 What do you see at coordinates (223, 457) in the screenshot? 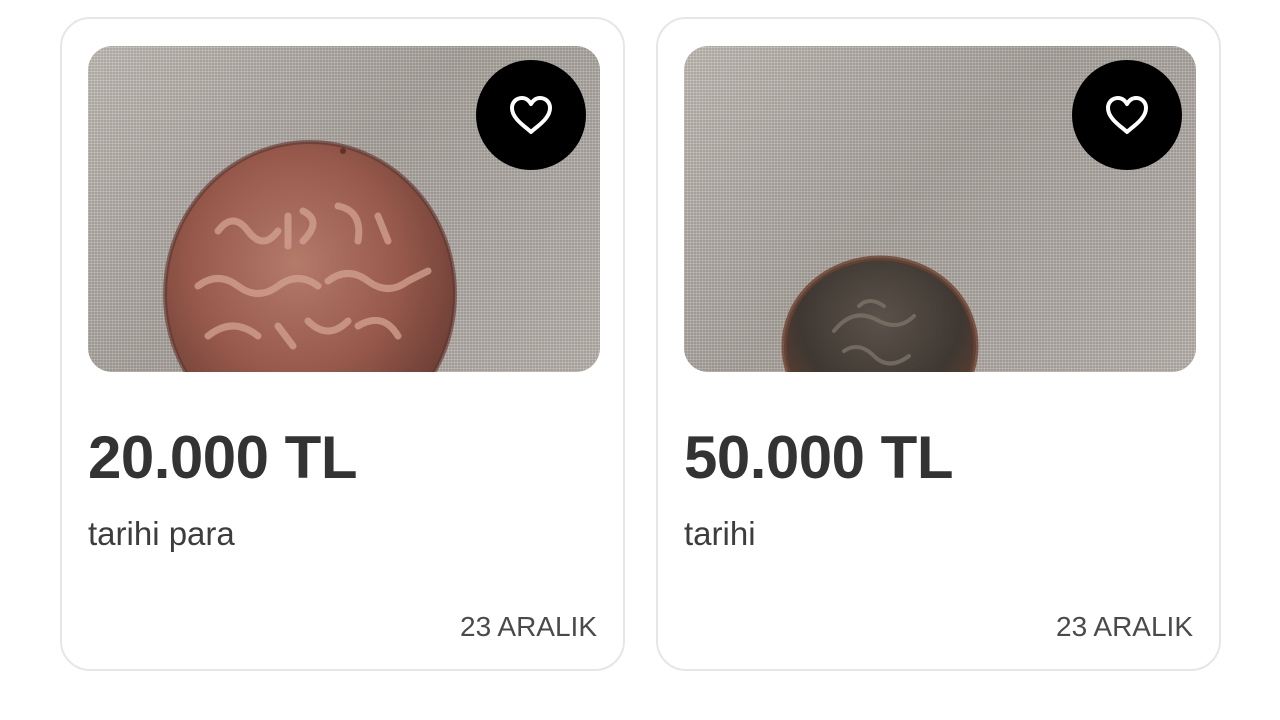
I see `listing-price: 20.000 TL` at bounding box center [223, 457].